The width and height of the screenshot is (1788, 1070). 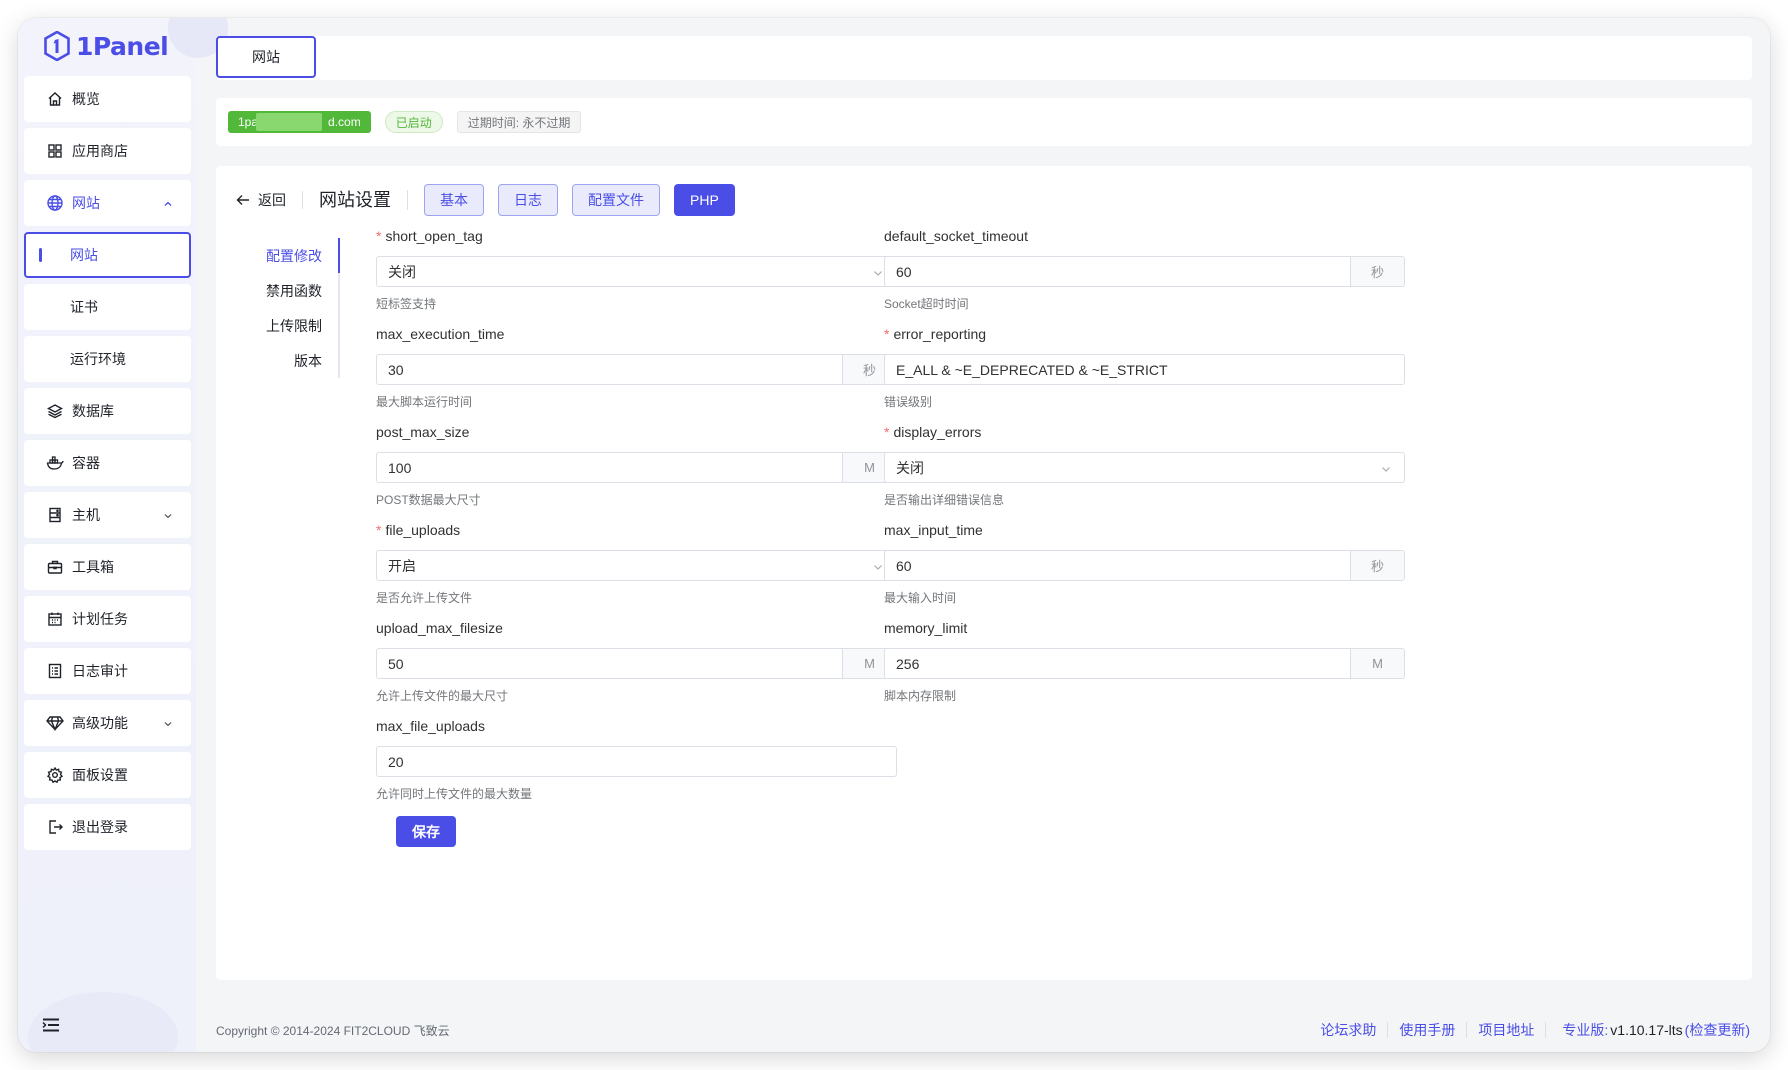 What do you see at coordinates (107, 411) in the screenshot?
I see `sidebar-item-database: 数据库` at bounding box center [107, 411].